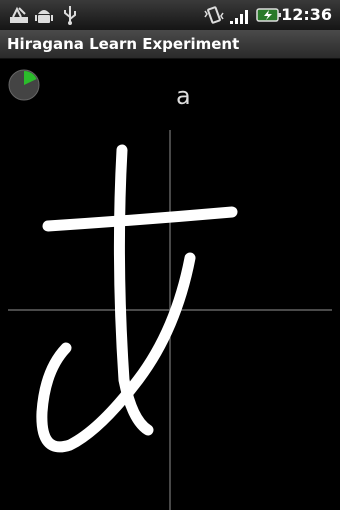 Image resolution: width=340 pixels, height=510 pixels. What do you see at coordinates (239, 17) in the screenshot?
I see `signal-icon` at bounding box center [239, 17].